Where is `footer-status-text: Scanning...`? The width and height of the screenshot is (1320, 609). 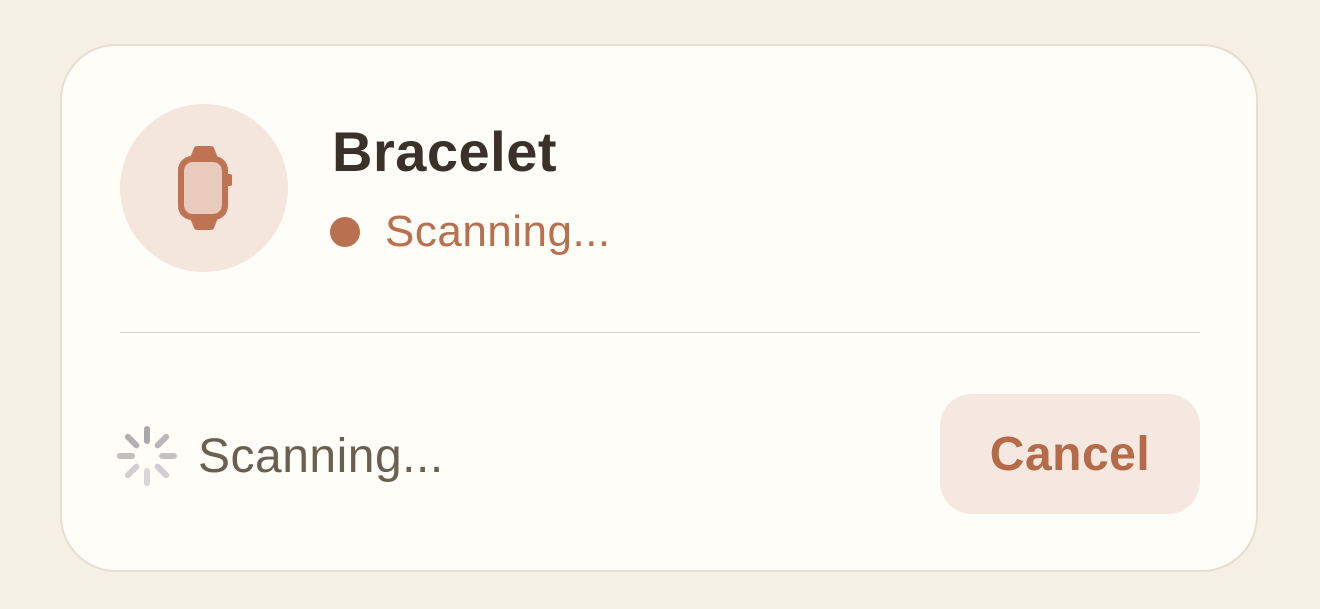
footer-status-text: Scanning... is located at coordinates (321, 456).